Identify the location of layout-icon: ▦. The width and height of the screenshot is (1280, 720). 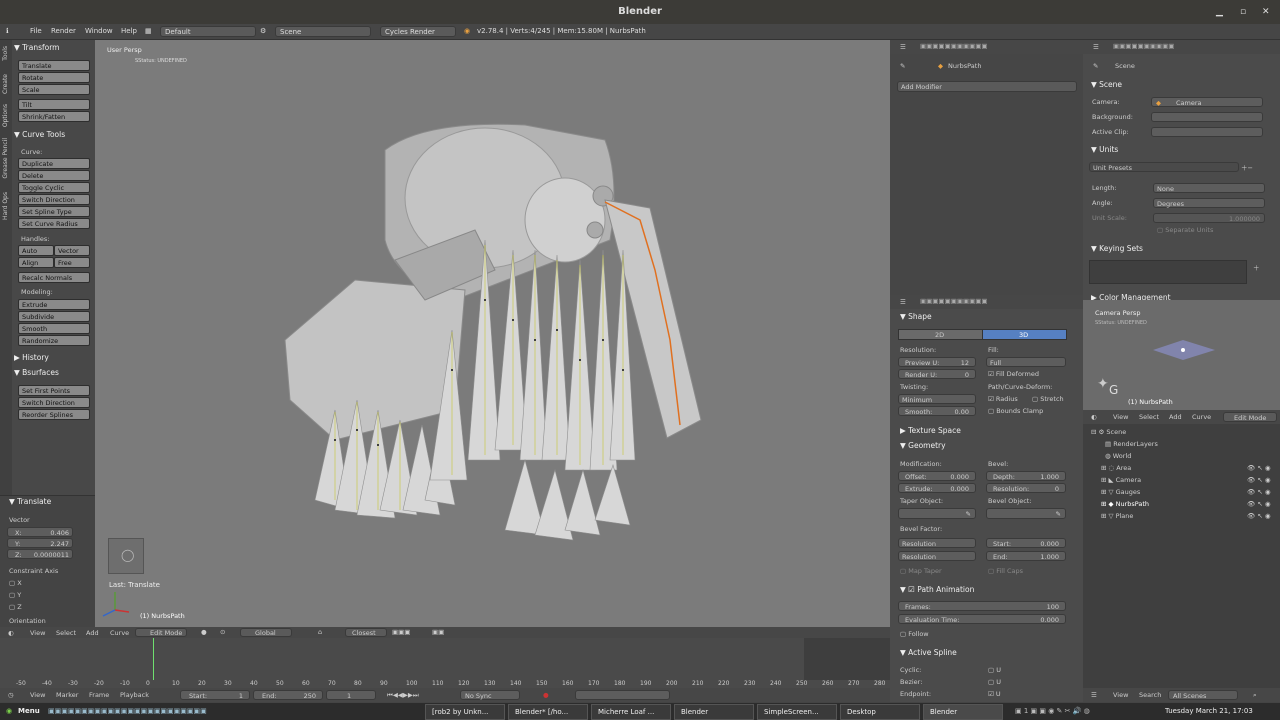
(148, 31).